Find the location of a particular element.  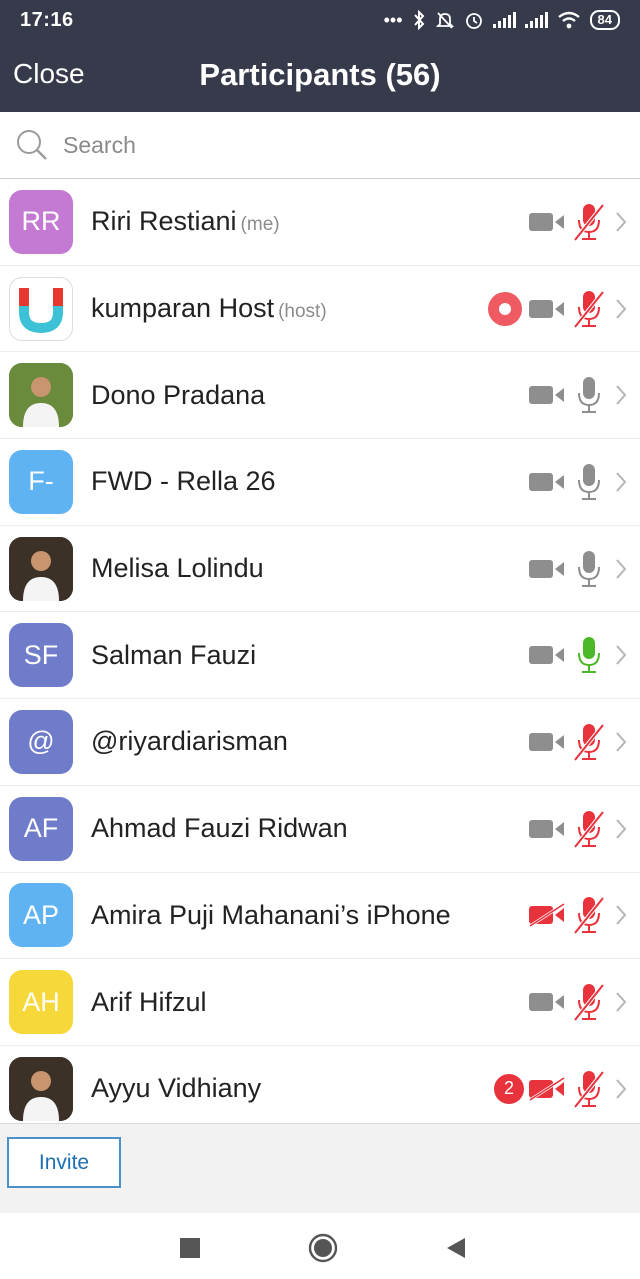

avatar-initials: @ is located at coordinates (41, 741).